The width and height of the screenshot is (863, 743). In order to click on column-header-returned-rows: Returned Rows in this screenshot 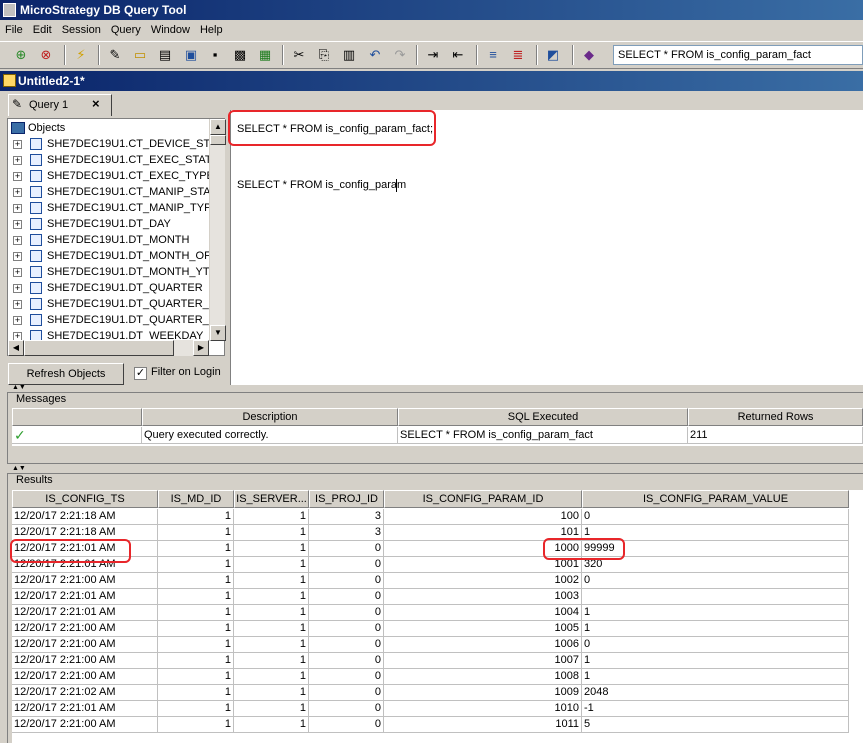, I will do `click(775, 417)`.